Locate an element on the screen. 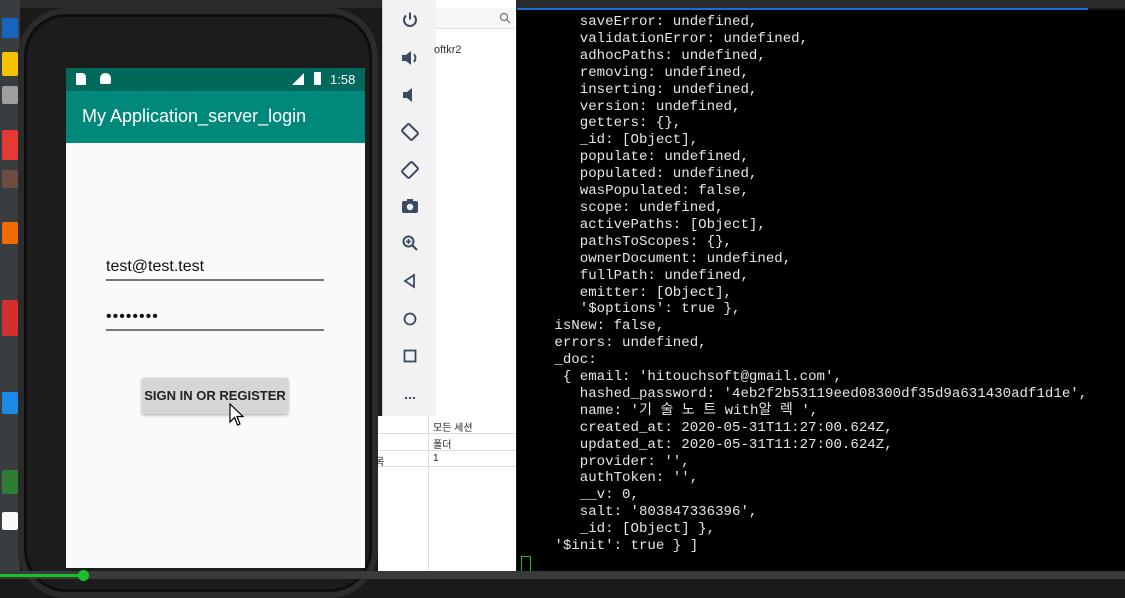  signal-icon is located at coordinates (298, 79).